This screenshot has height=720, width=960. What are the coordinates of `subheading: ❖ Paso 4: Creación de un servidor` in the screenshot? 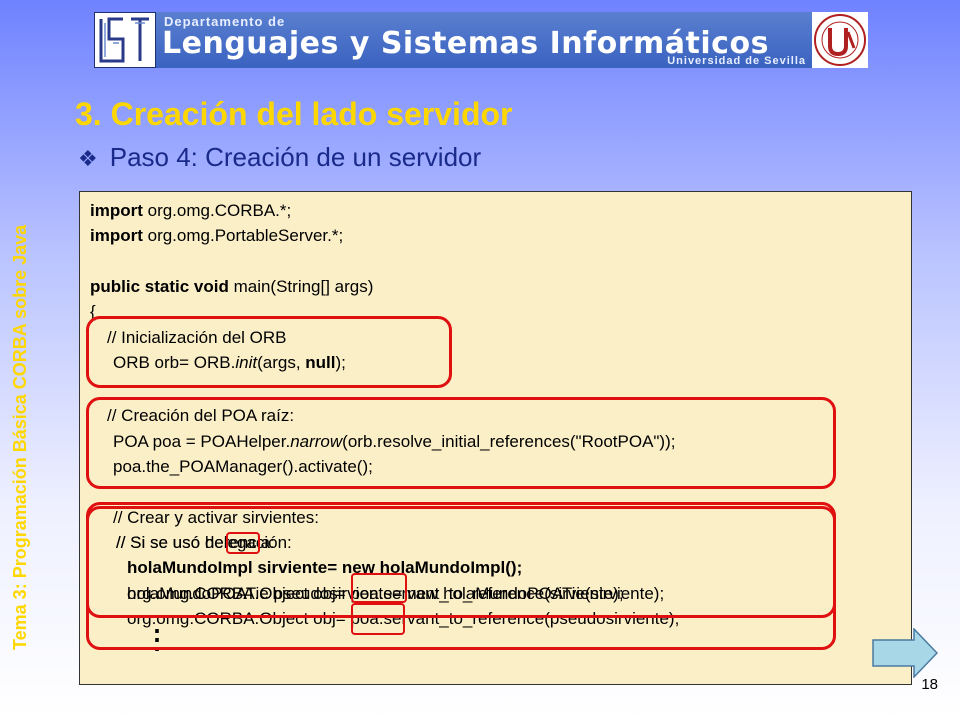 It's located at (279, 157).